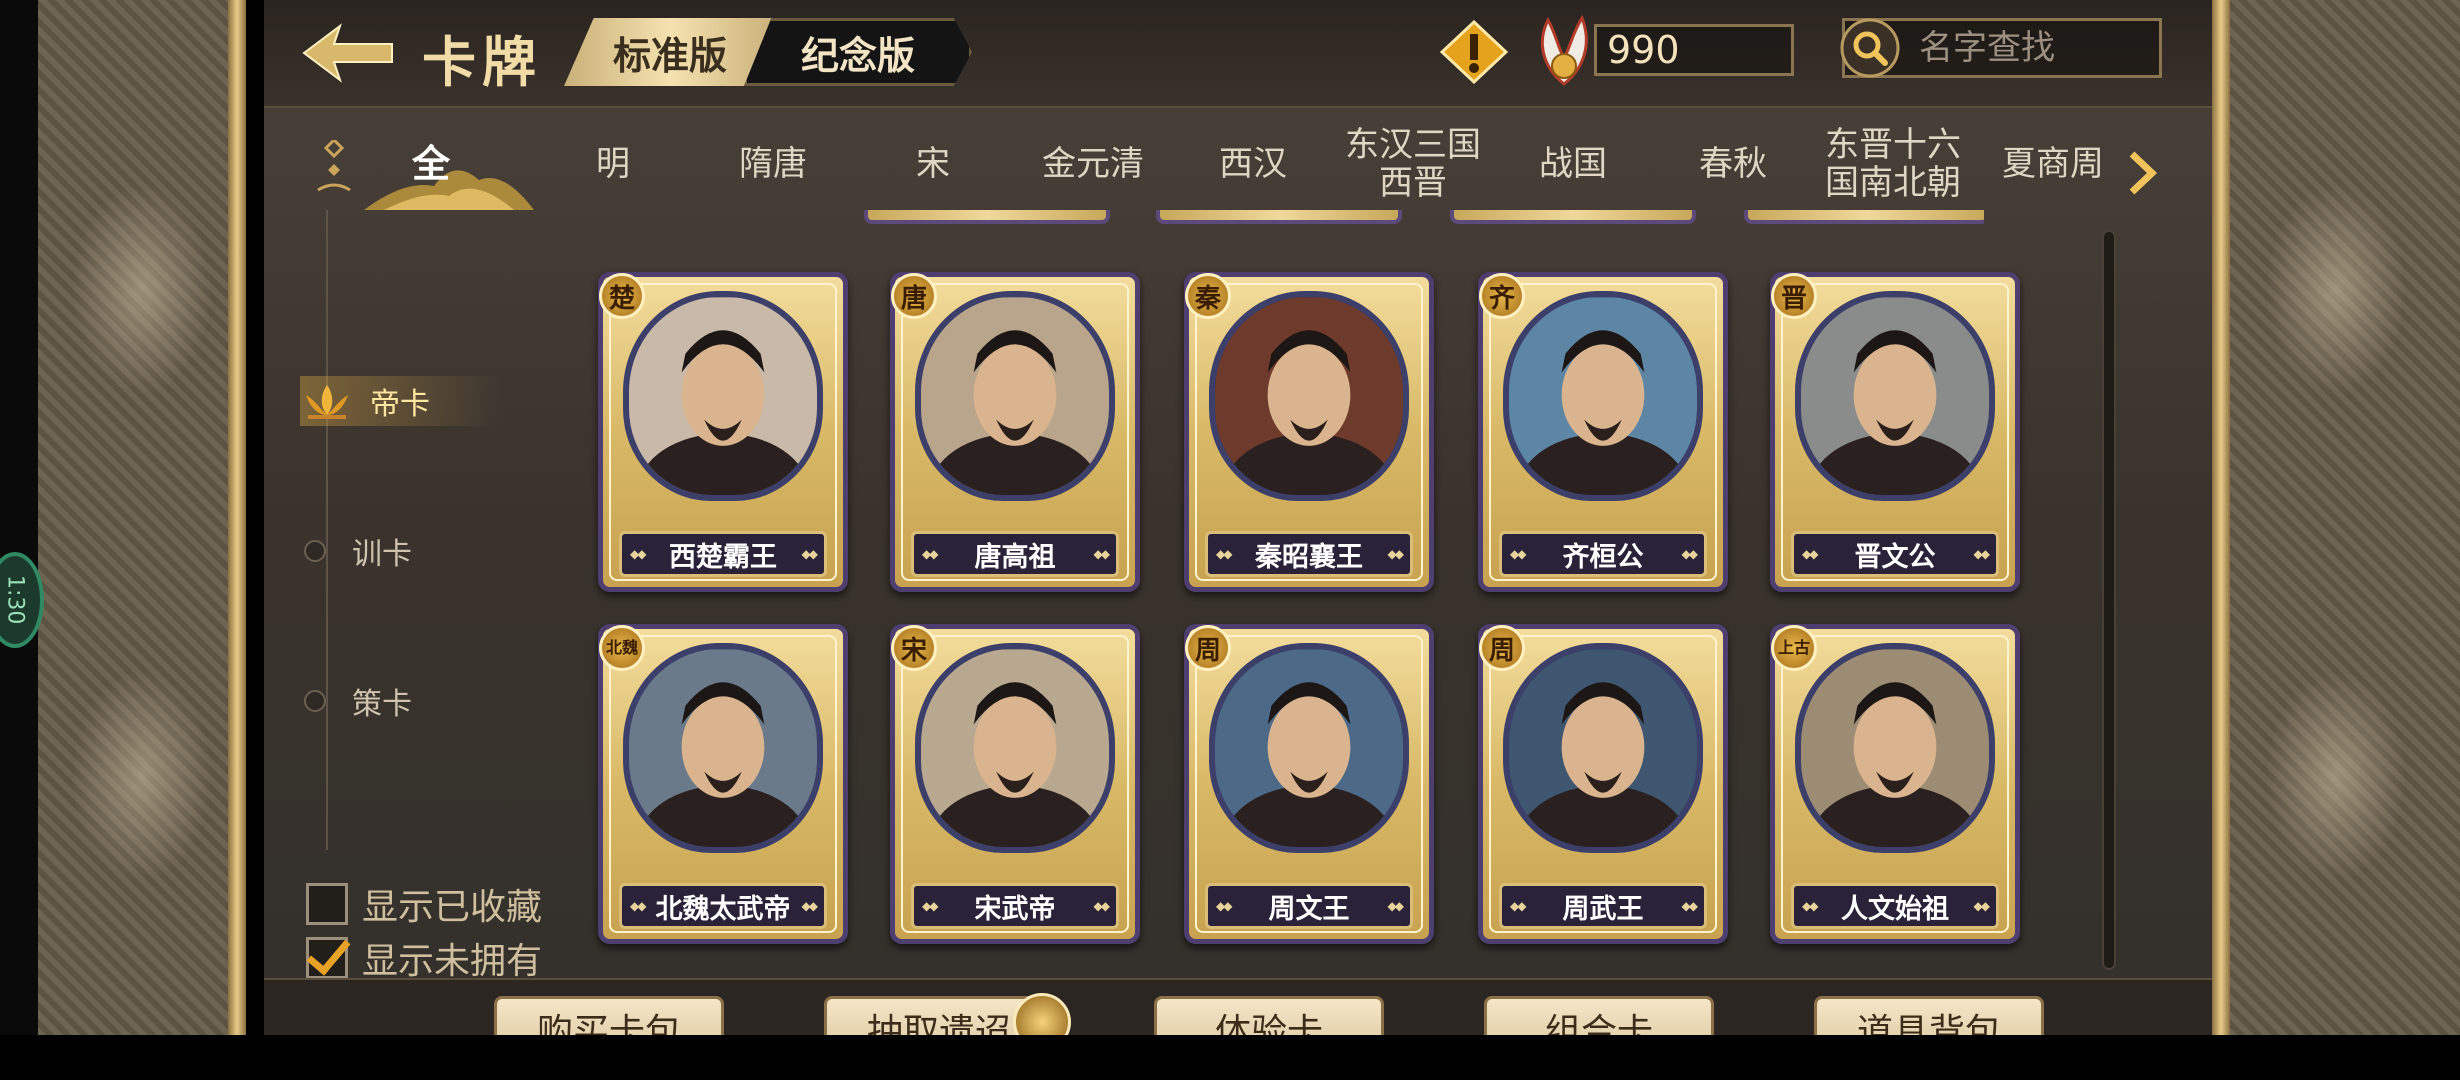  What do you see at coordinates (452, 907) in the screenshot?
I see `filter-label: 显示已收藏` at bounding box center [452, 907].